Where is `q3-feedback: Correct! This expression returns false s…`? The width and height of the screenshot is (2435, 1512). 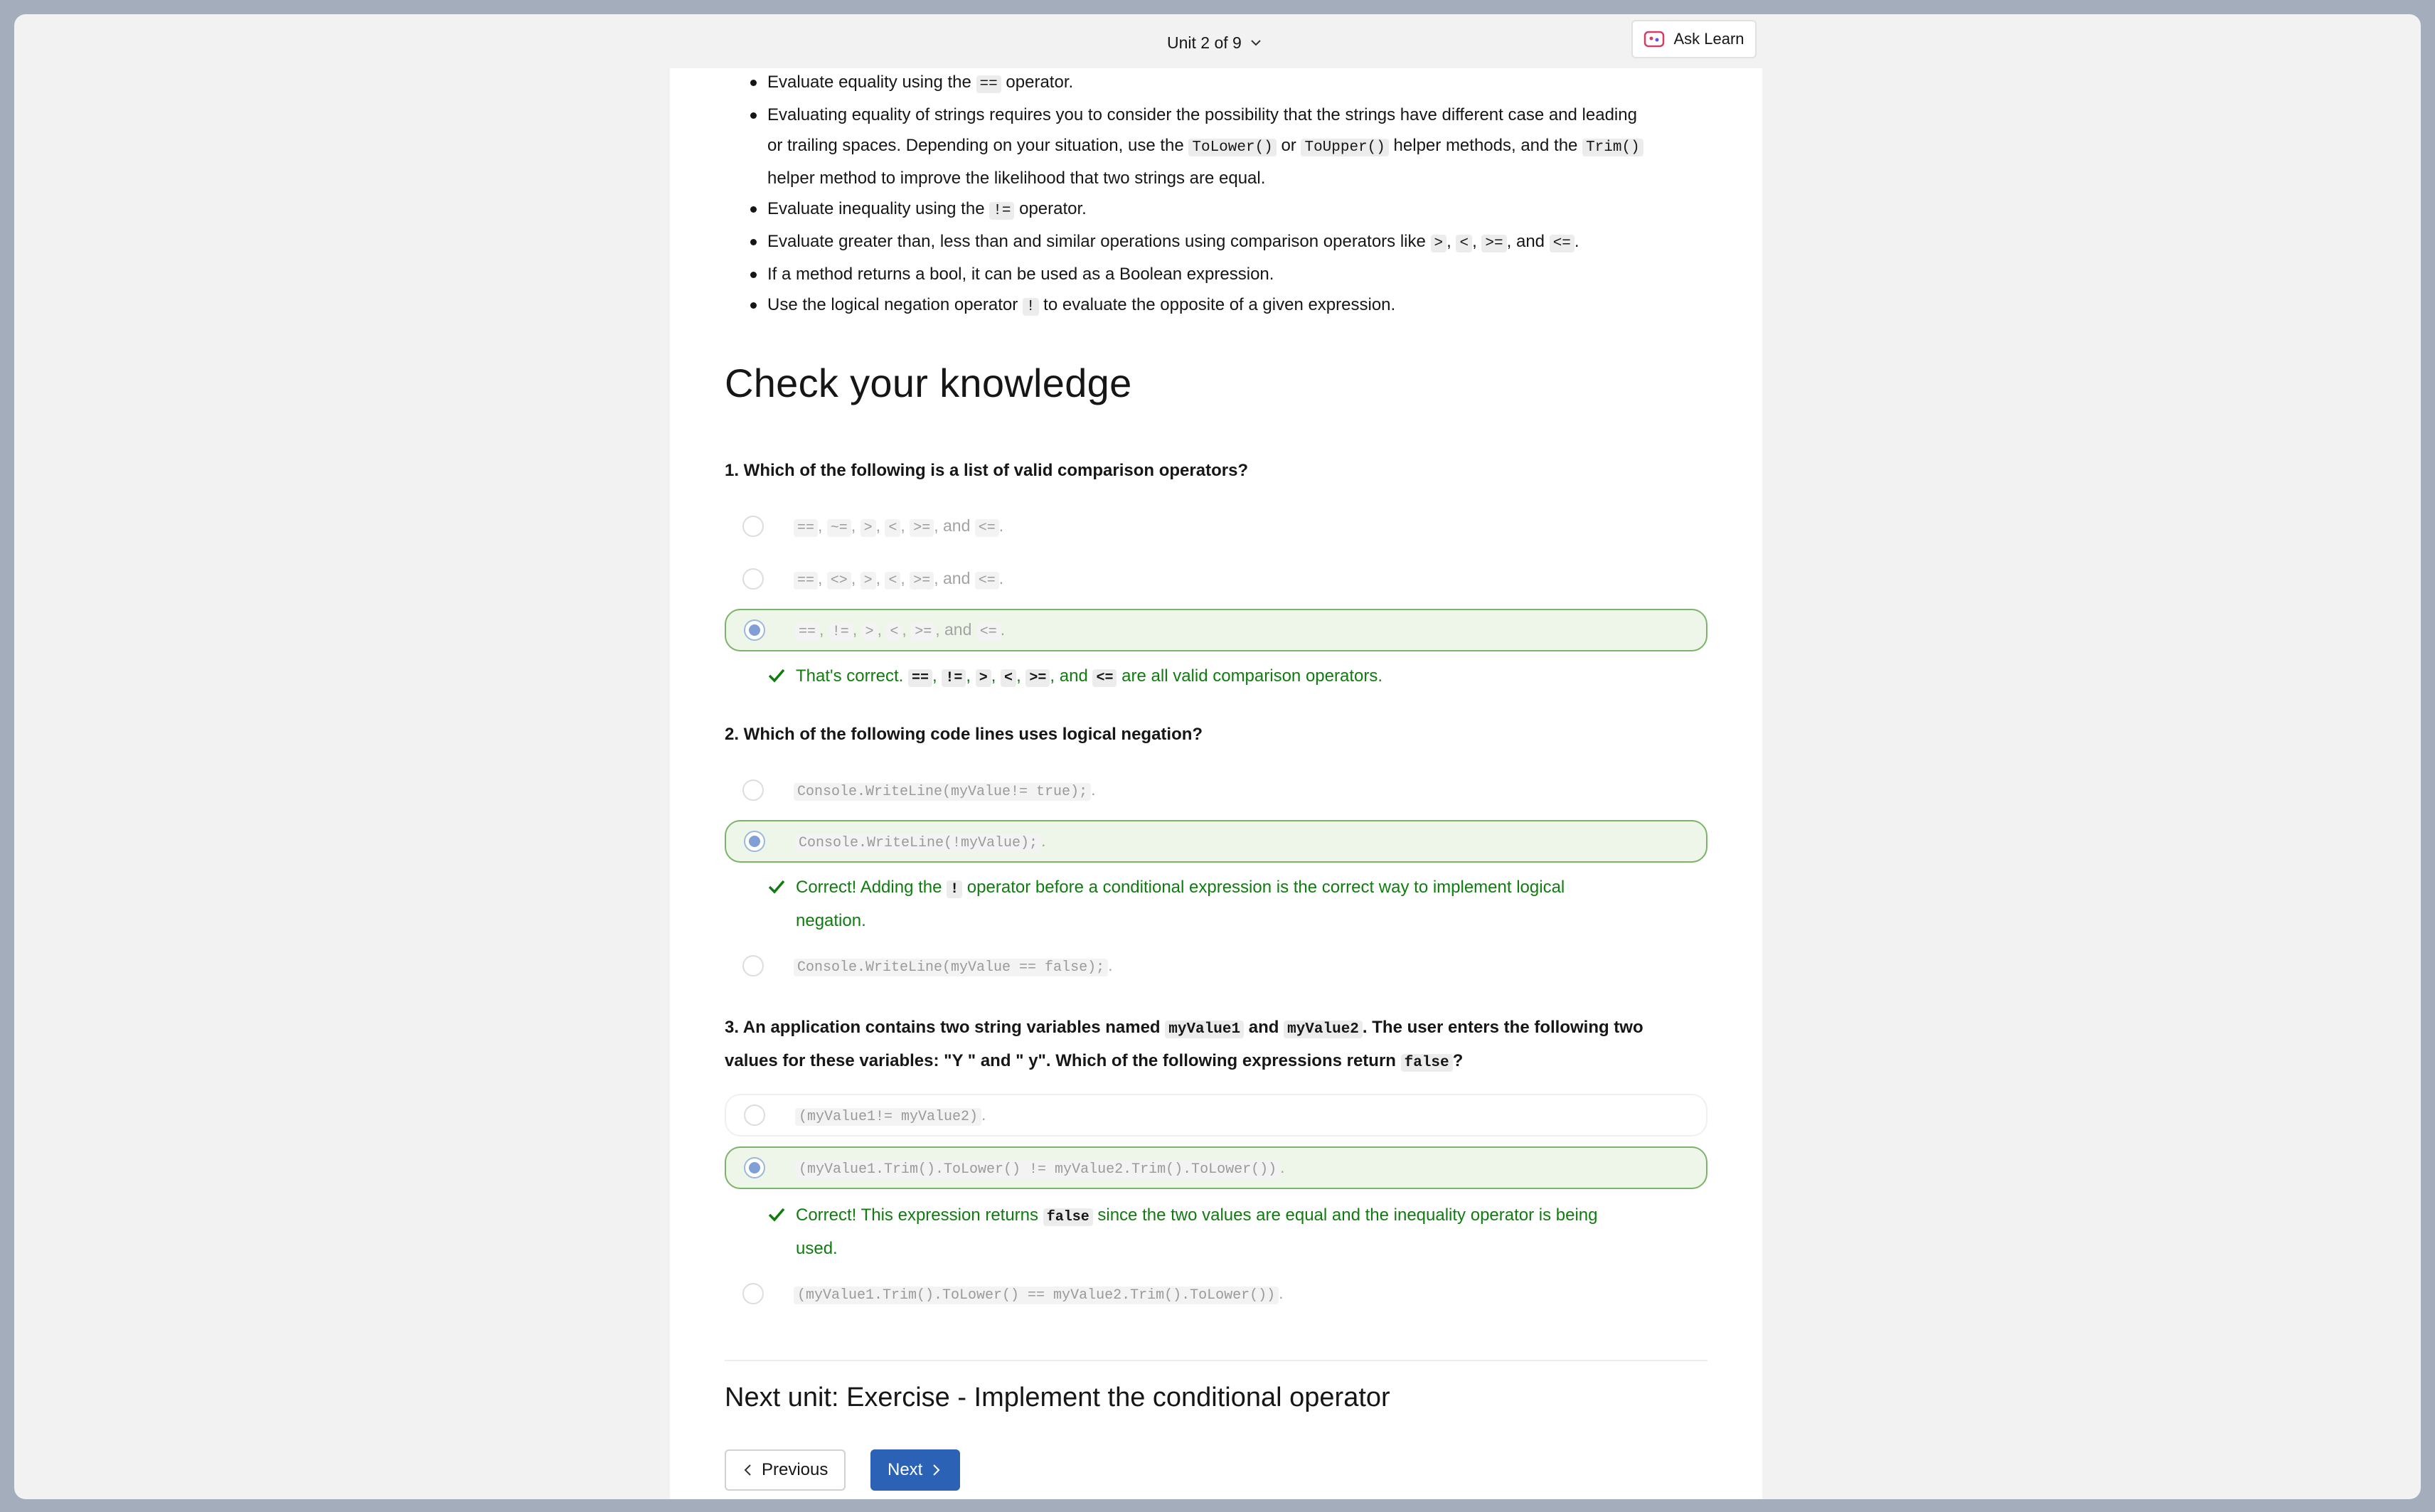
q3-feedback: Correct! This expression returns false s… is located at coordinates (1237, 1232).